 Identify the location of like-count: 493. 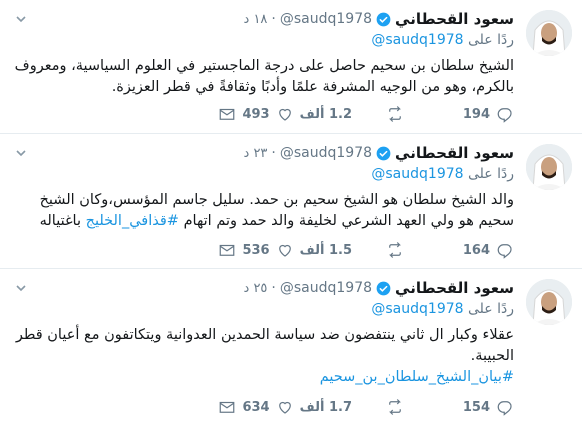
(256, 114).